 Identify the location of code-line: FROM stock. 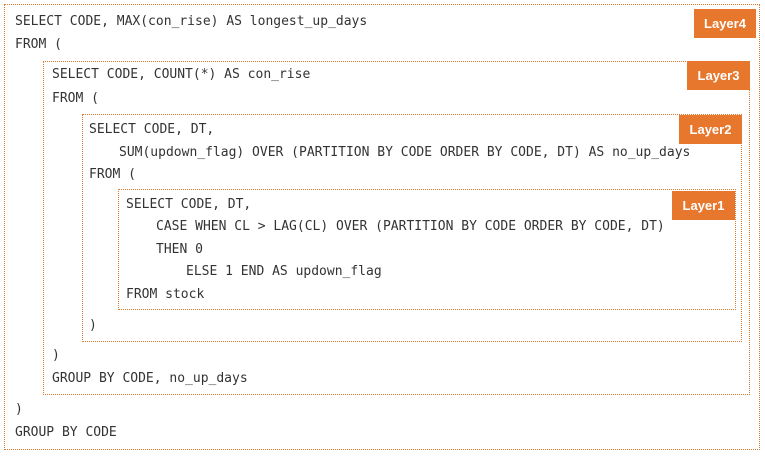
(165, 294).